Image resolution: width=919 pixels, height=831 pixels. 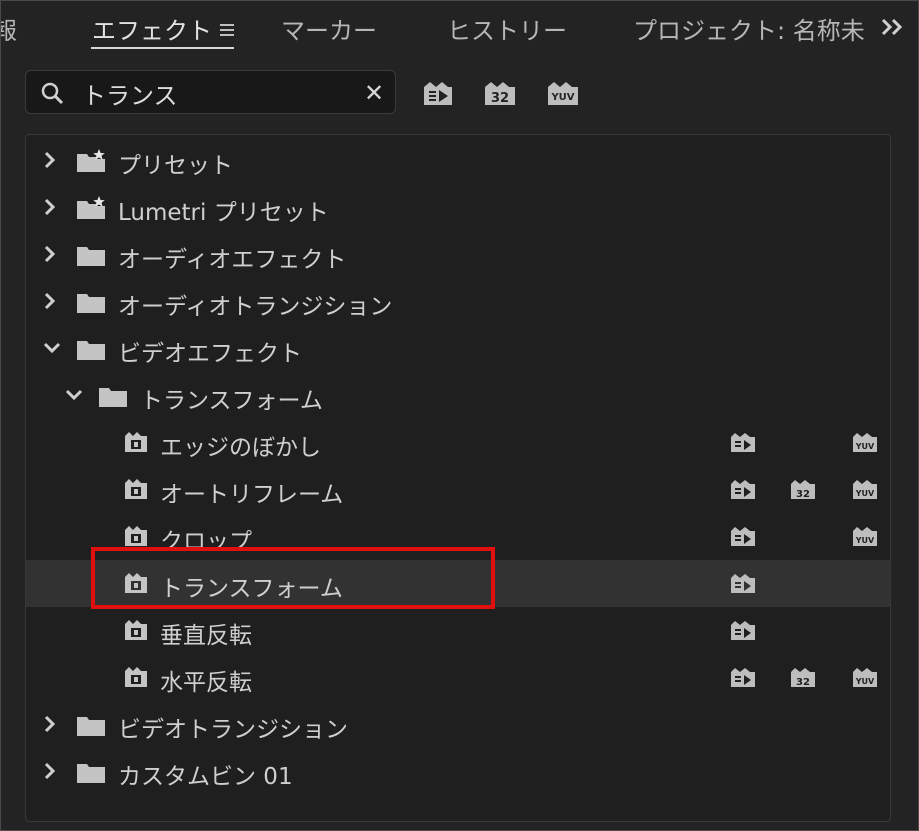 I want to click on effect-item-label: クロップ, so click(x=206, y=542).